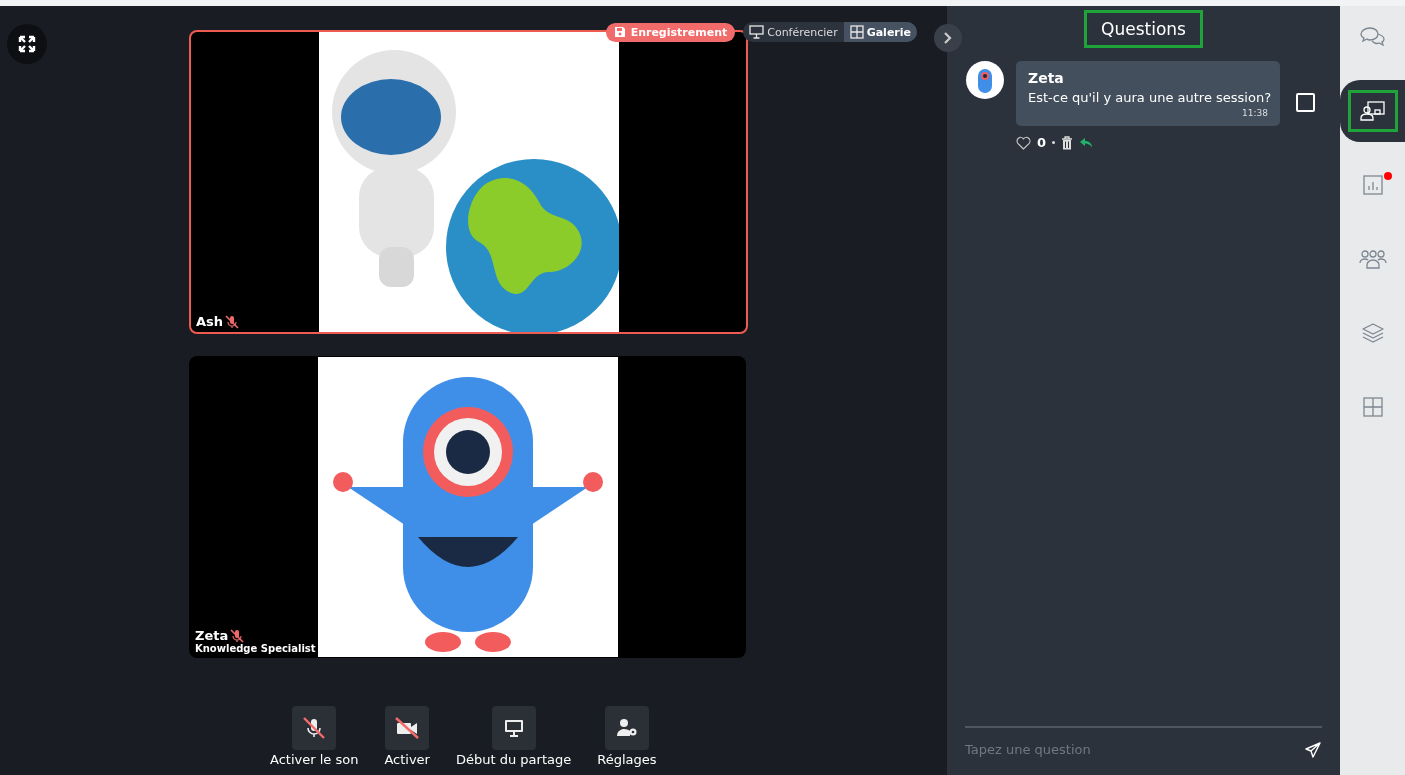 The width and height of the screenshot is (1405, 775). Describe the element at coordinates (619, 32) in the screenshot. I see `save-icon` at that location.